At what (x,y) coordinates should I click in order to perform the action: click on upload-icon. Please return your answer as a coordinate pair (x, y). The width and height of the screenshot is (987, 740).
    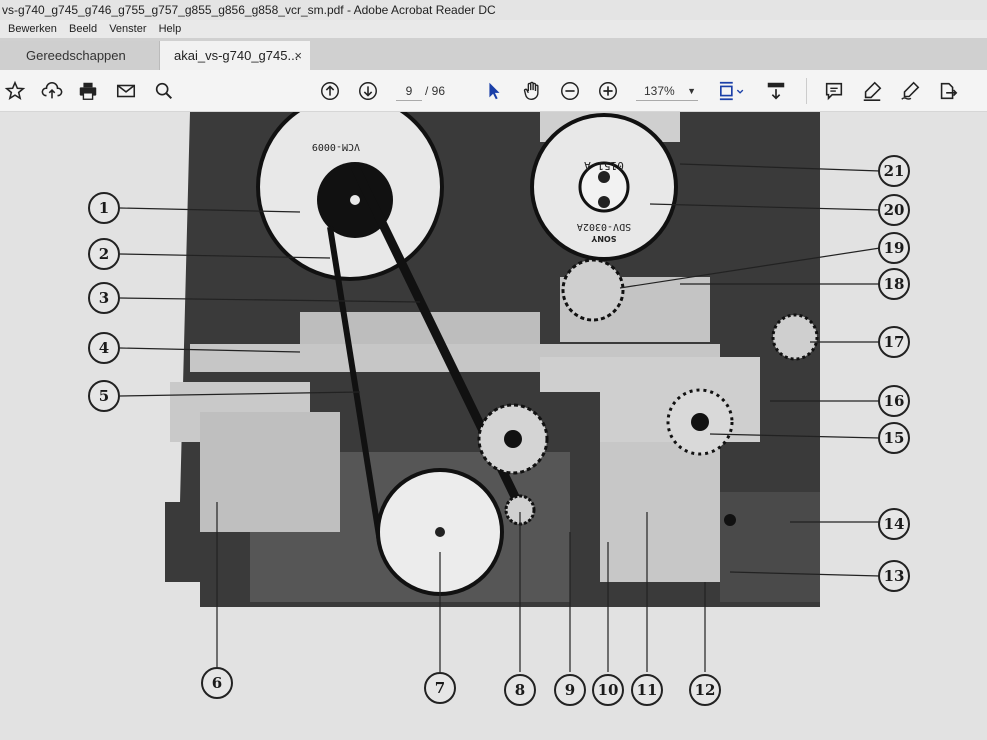
    Looking at the image, I should click on (52, 91).